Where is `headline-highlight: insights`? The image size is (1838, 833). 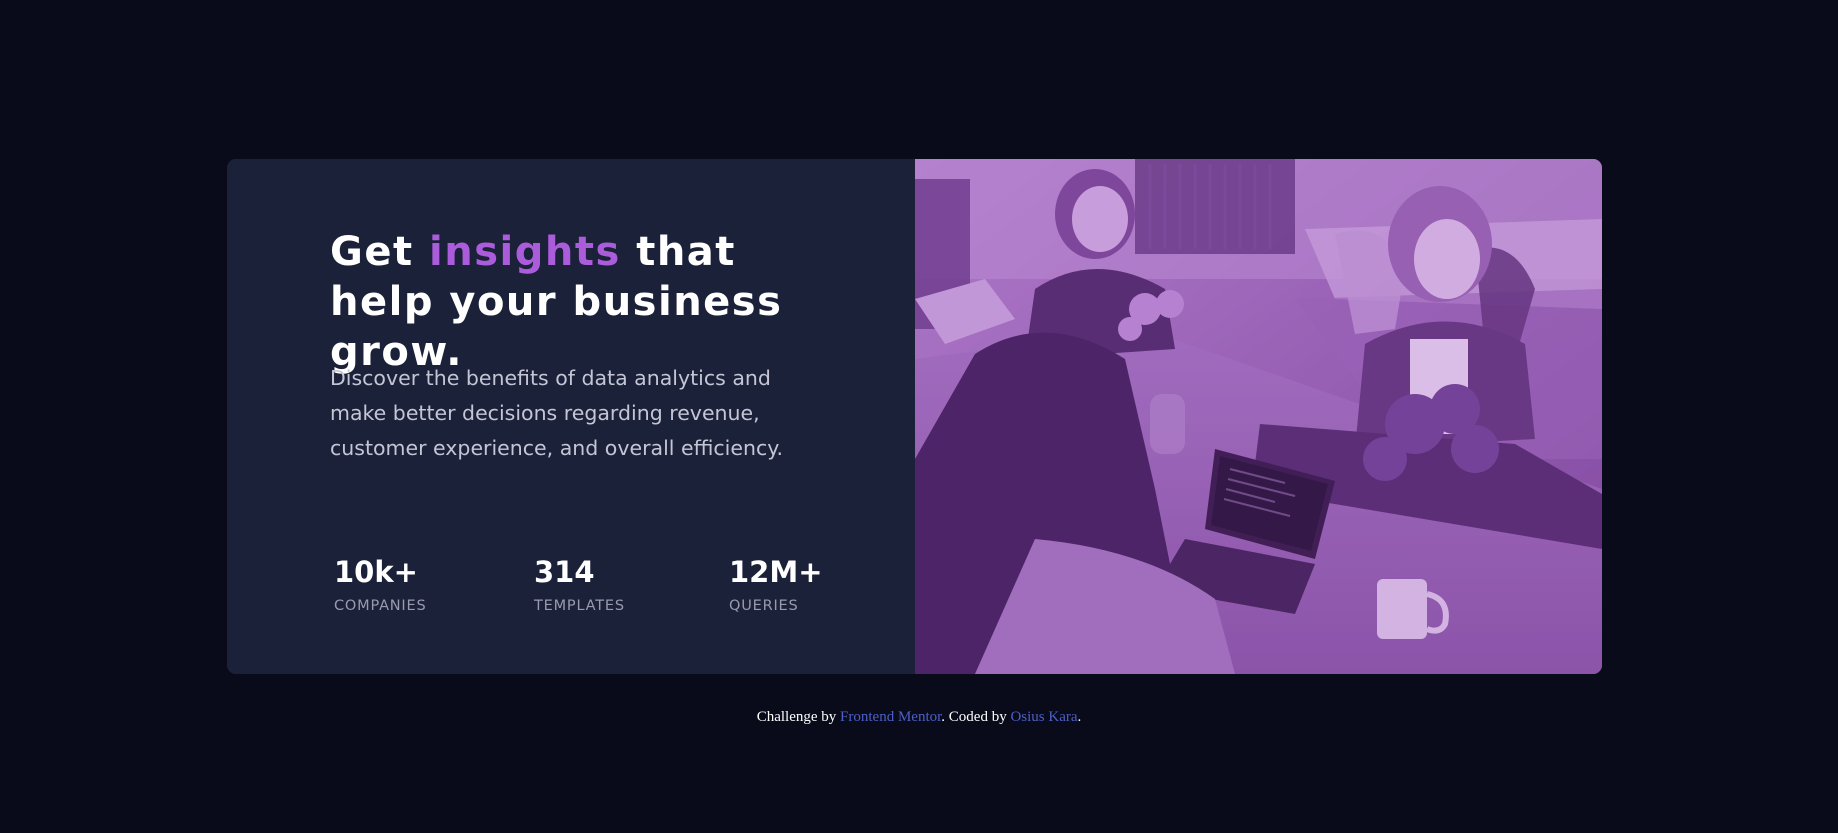
headline-highlight: insights is located at coordinates (525, 252).